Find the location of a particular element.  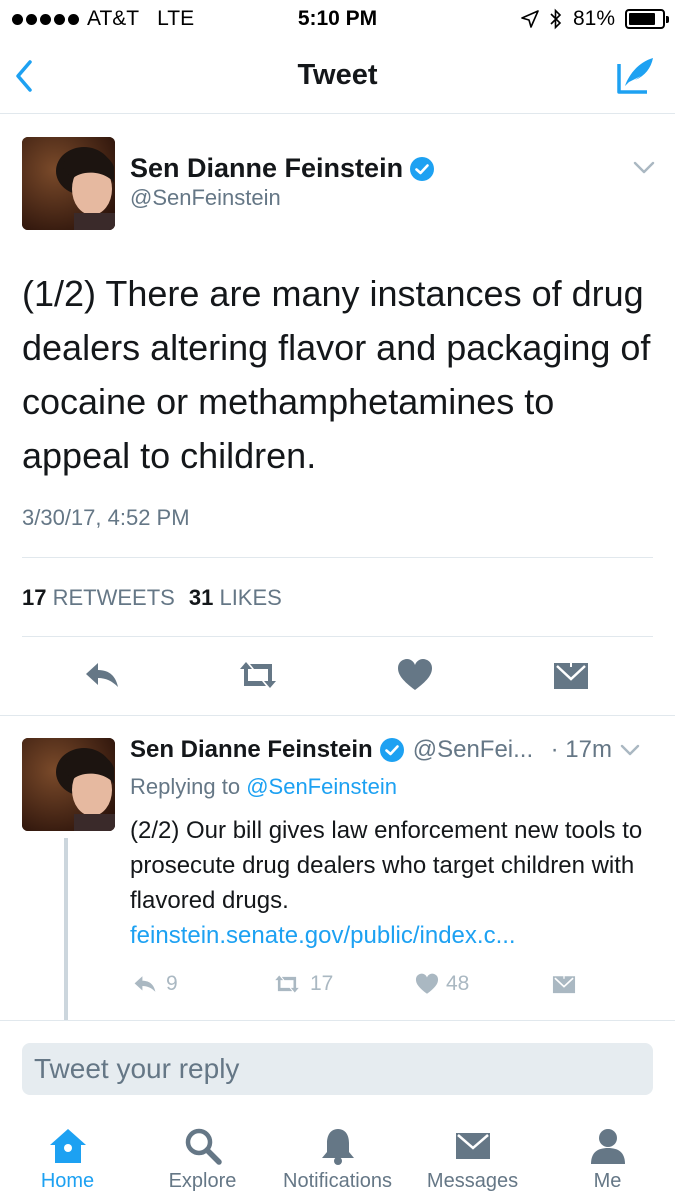

tab-label: Explore is located at coordinates (202, 1181).